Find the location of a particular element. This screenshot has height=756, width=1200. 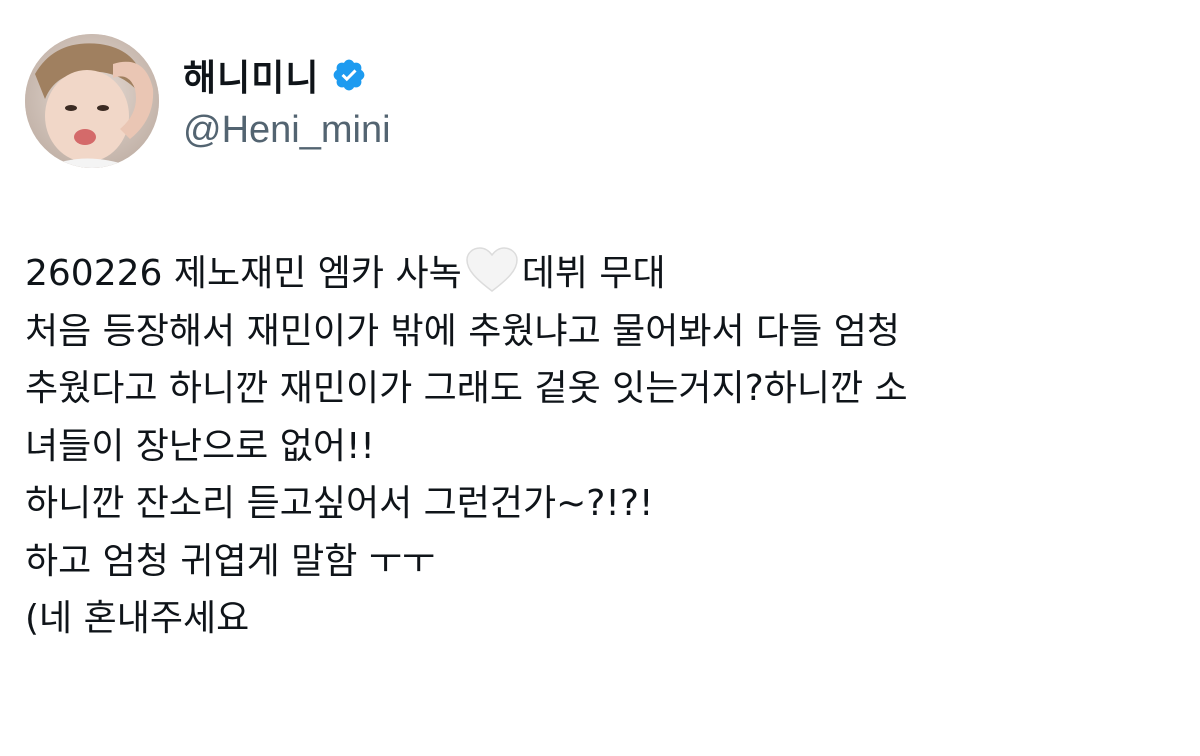

tweet-line: 260226 제노재민 엠카 사녹 데뷔 무대 is located at coordinates (605, 274).